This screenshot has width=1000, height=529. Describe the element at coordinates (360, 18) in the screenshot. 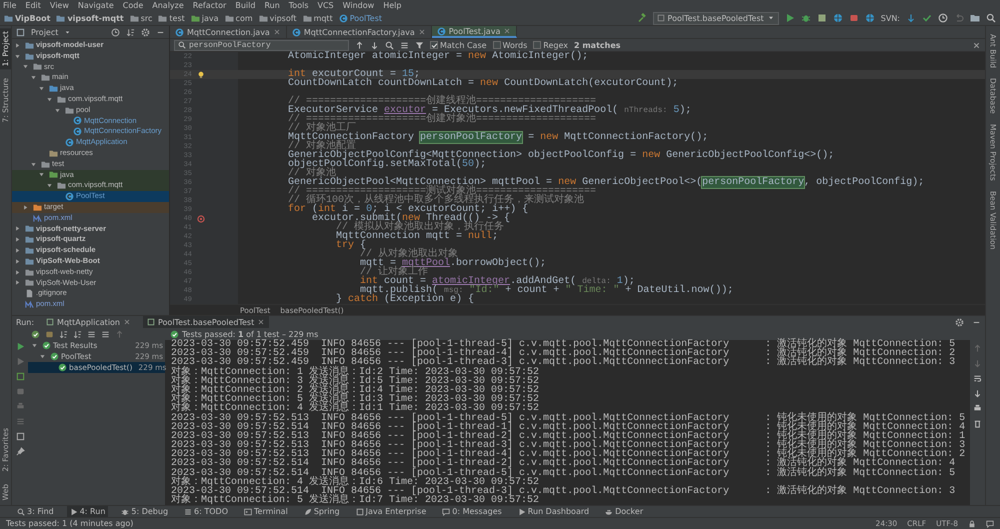

I see `breadcrumb-item: PoolTest` at that location.